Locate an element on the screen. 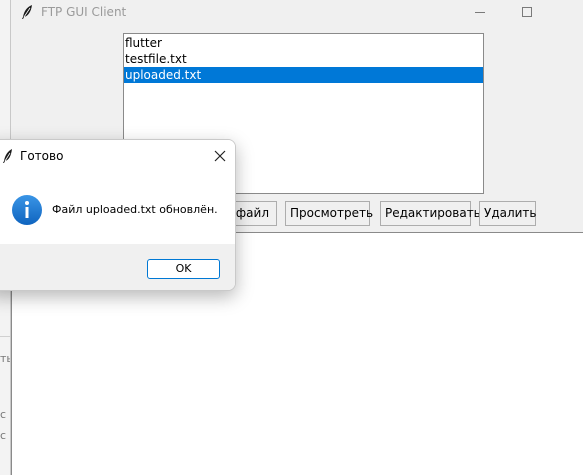  dialog-message: Файл uploaded.txt обновлён. is located at coordinates (135, 209).